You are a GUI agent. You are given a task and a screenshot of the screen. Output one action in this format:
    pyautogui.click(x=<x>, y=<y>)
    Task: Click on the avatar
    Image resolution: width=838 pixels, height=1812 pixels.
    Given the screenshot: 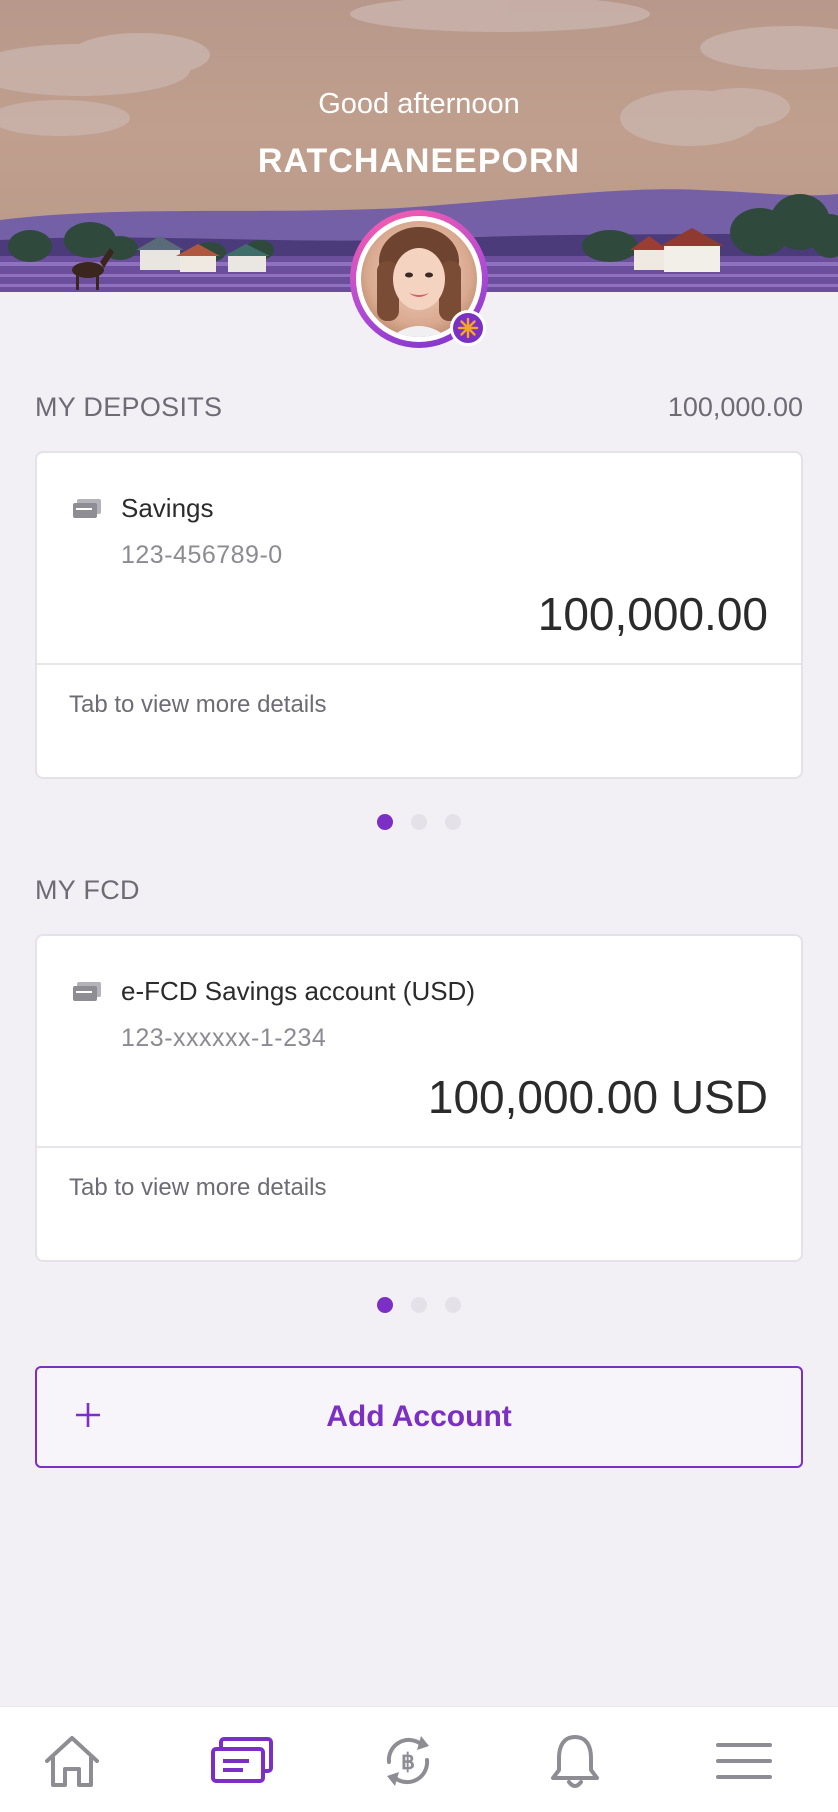 What is the action you would take?
    pyautogui.click(x=419, y=279)
    